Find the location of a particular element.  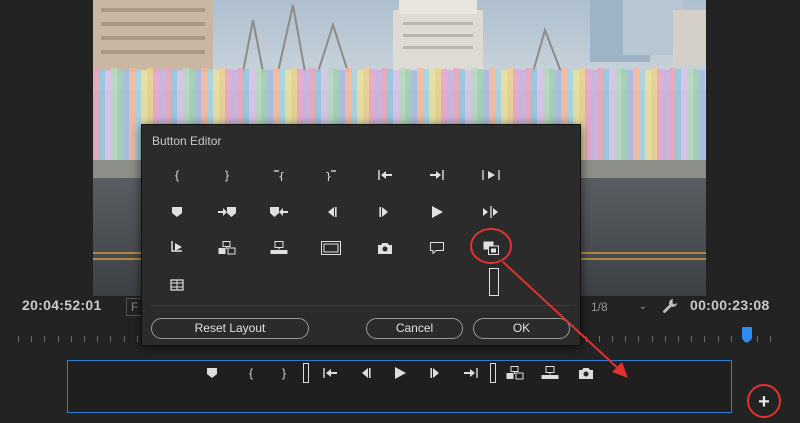

playback-resolution-select: 1/8 ⌄ is located at coordinates (618, 307).